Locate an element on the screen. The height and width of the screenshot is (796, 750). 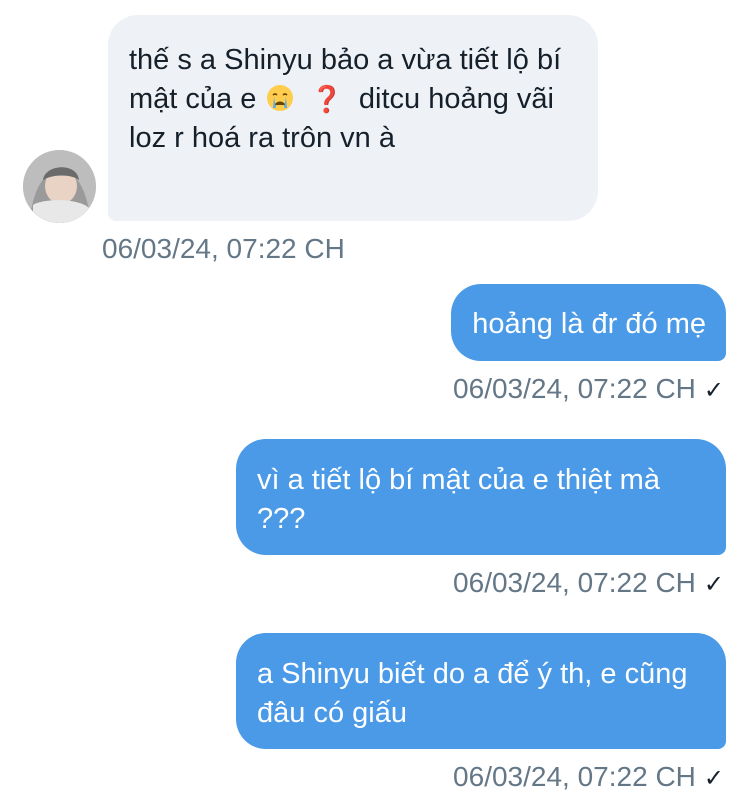
avatar-image is located at coordinates (59, 186).